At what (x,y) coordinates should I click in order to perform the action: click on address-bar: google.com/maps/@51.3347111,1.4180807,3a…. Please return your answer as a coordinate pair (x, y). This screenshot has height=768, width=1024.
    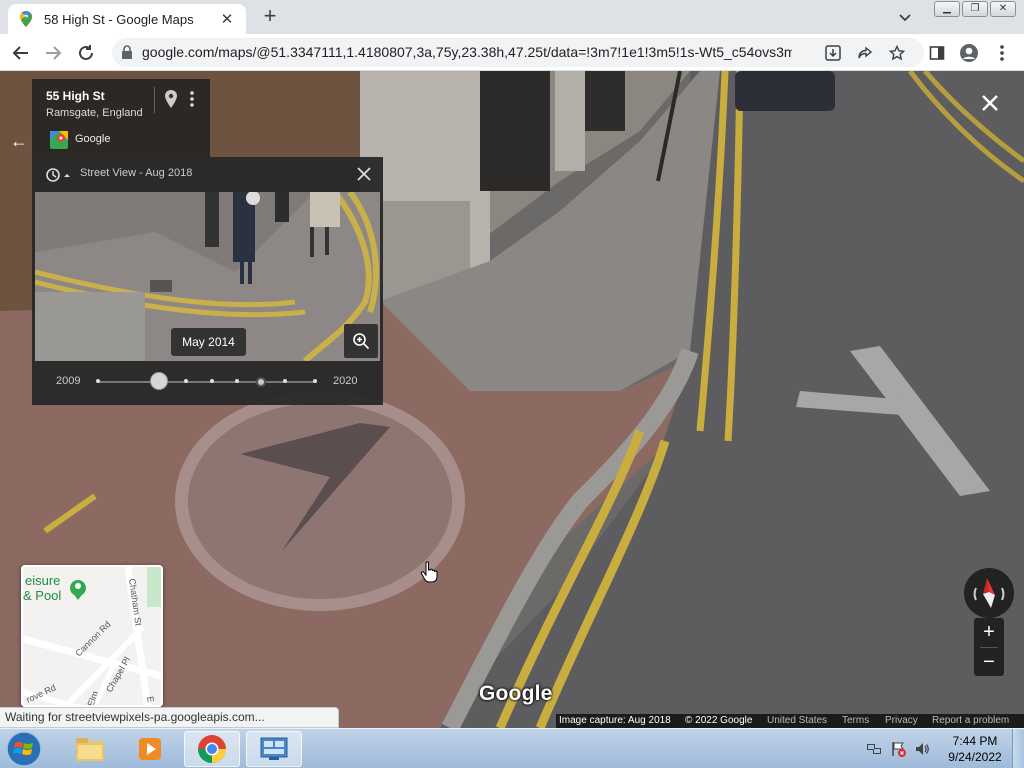
    Looking at the image, I should click on (518, 52).